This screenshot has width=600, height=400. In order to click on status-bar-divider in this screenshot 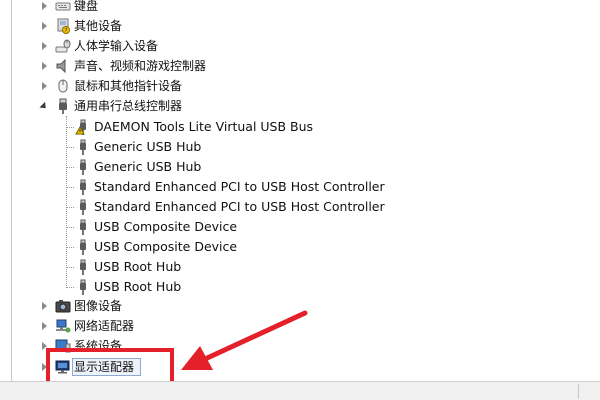, I will do `click(578, 391)`.